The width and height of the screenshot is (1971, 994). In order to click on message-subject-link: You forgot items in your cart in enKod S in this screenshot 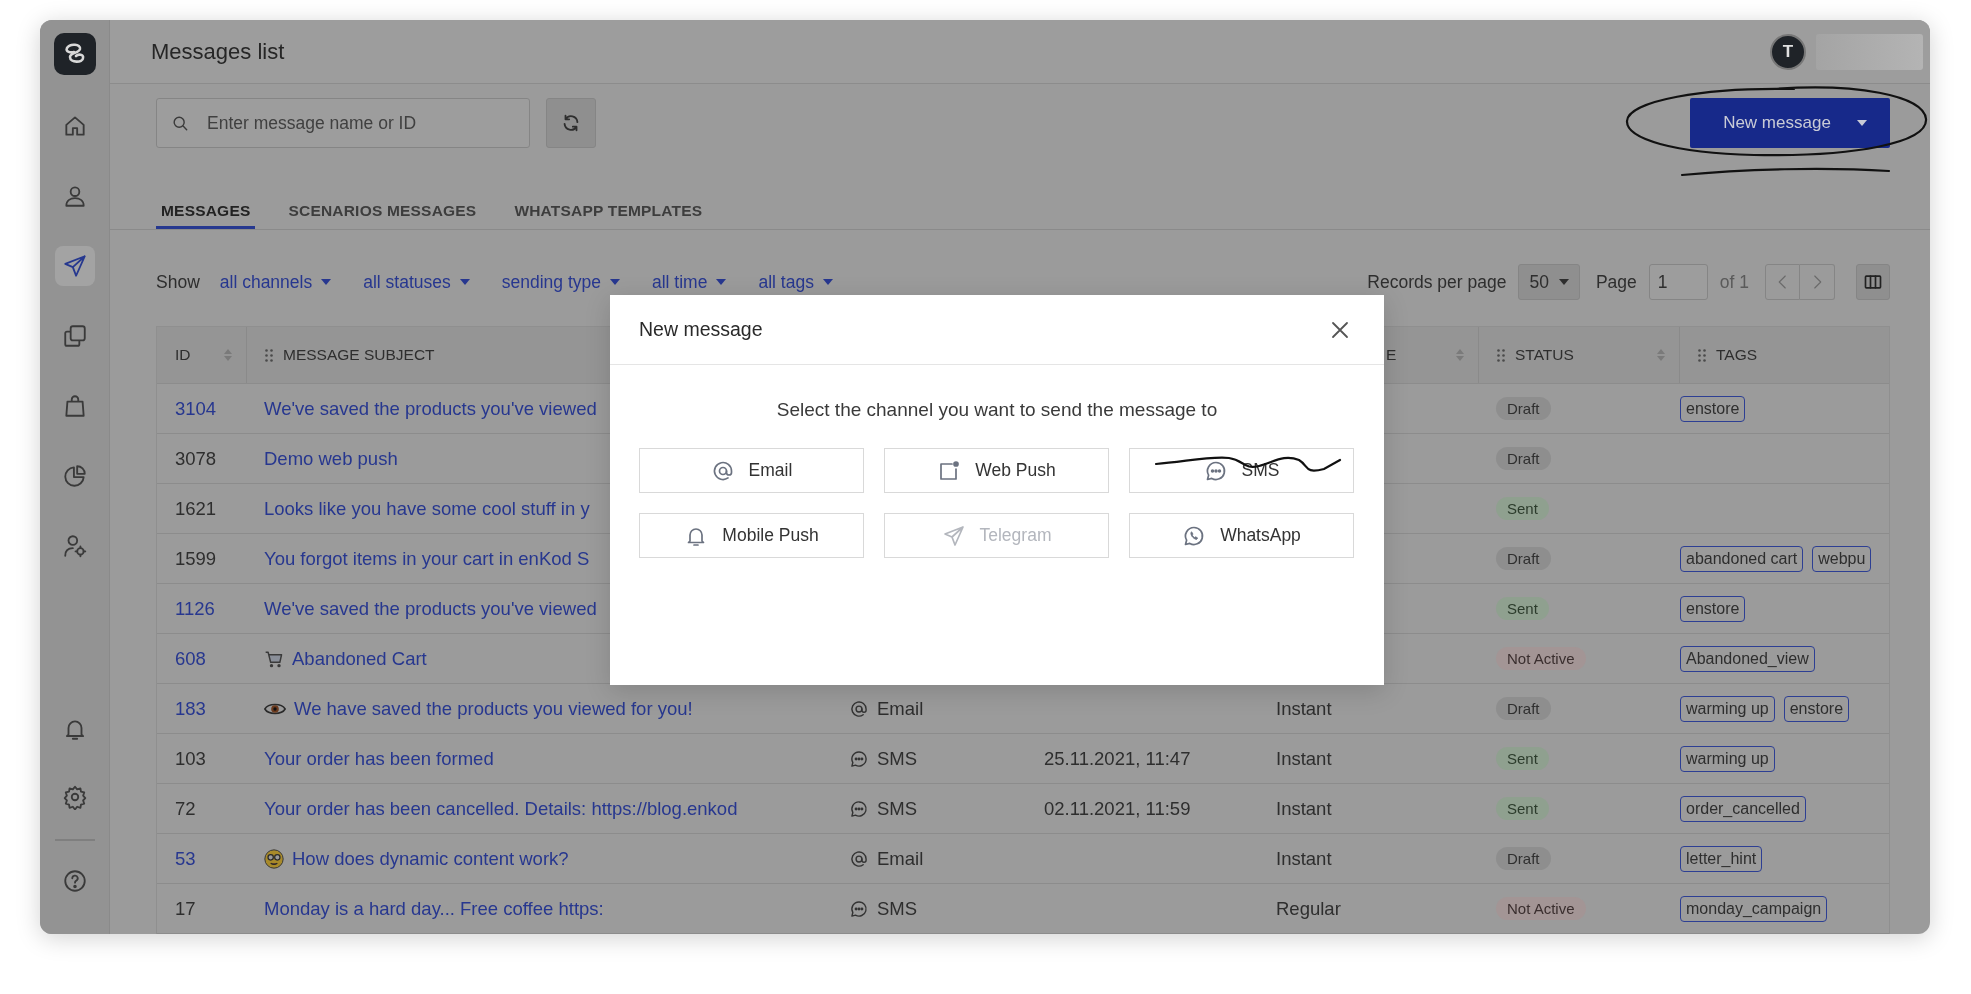, I will do `click(427, 558)`.